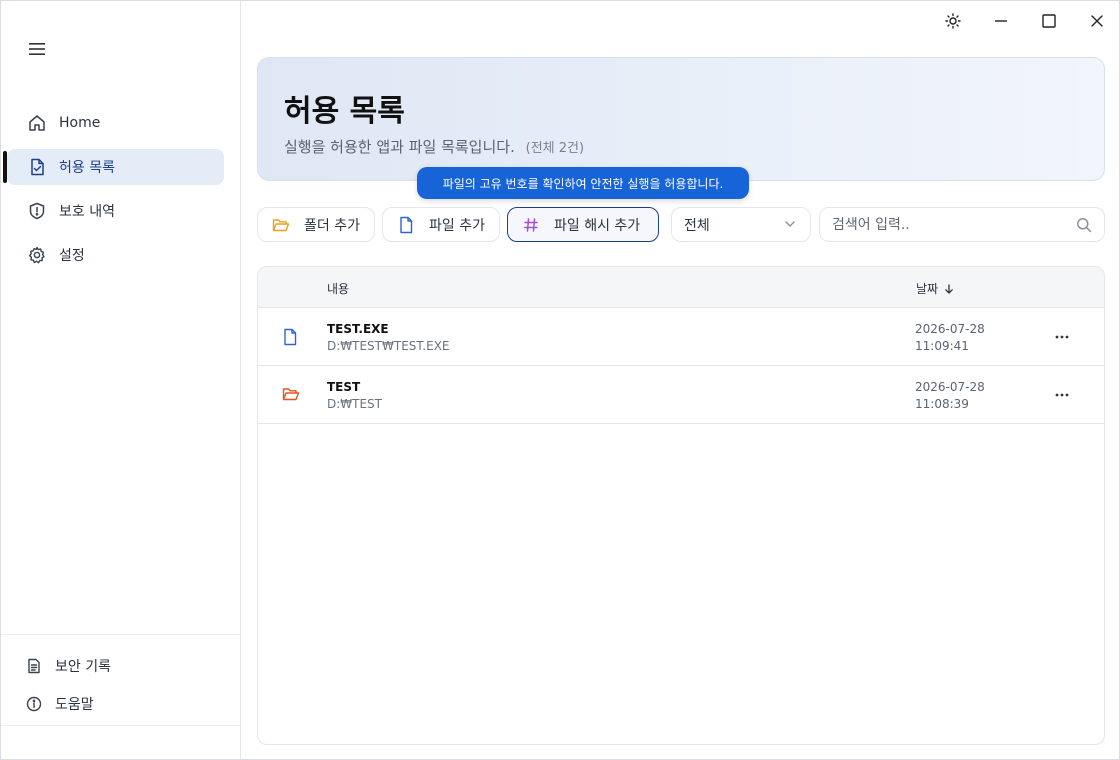  I want to click on add-file-hash-button: 파일 해시 추가, so click(583, 224).